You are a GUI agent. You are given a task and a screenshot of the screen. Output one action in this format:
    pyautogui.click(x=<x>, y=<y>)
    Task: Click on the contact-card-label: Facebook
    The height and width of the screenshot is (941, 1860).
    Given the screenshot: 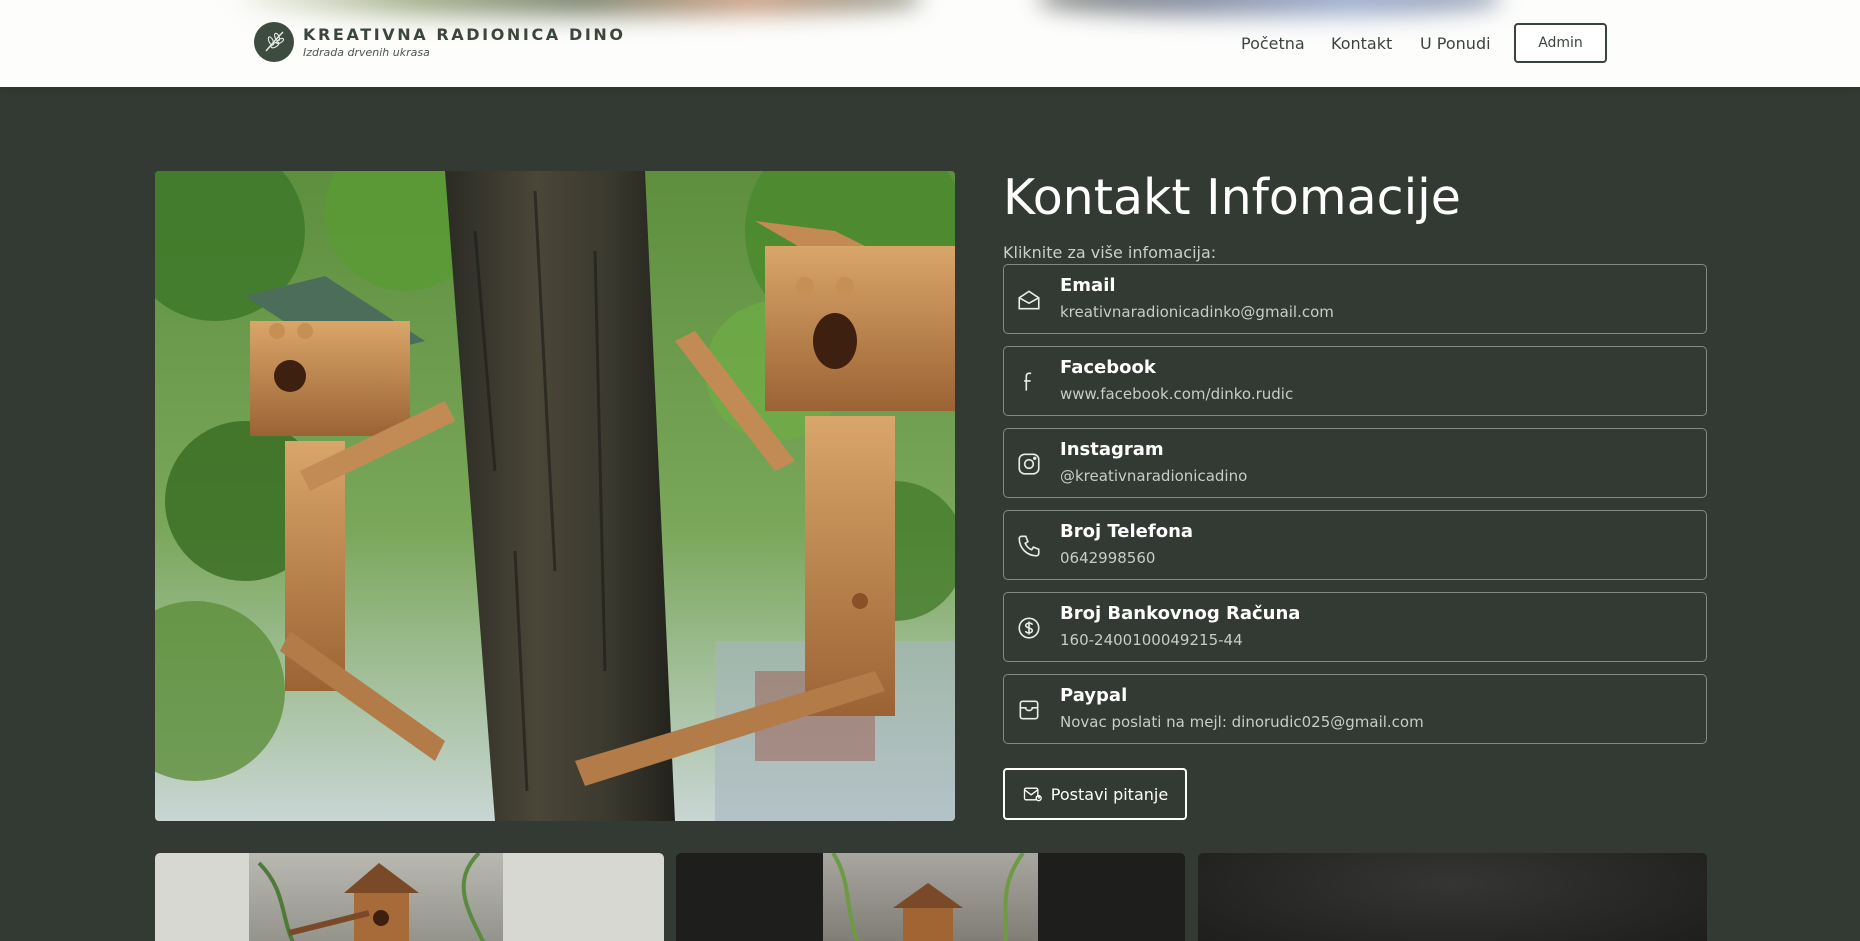 What is the action you would take?
    pyautogui.click(x=1108, y=367)
    